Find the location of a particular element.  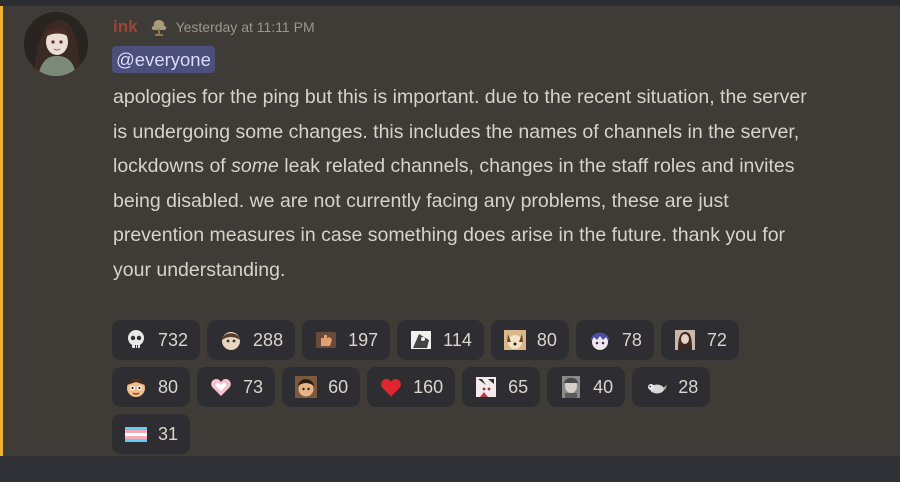

avatar is located at coordinates (56, 44).